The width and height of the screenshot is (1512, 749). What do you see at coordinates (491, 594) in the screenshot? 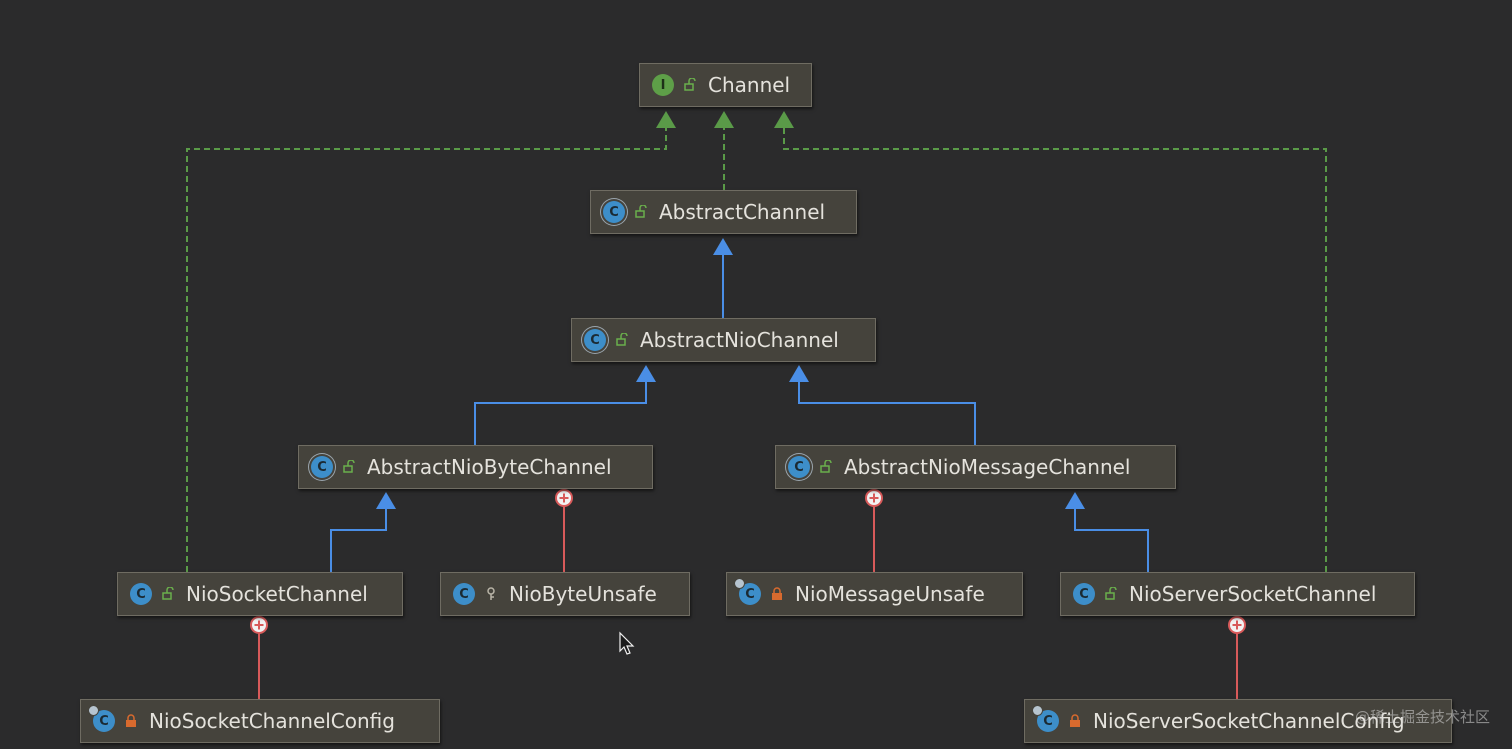
I see `protected-key-icon` at bounding box center [491, 594].